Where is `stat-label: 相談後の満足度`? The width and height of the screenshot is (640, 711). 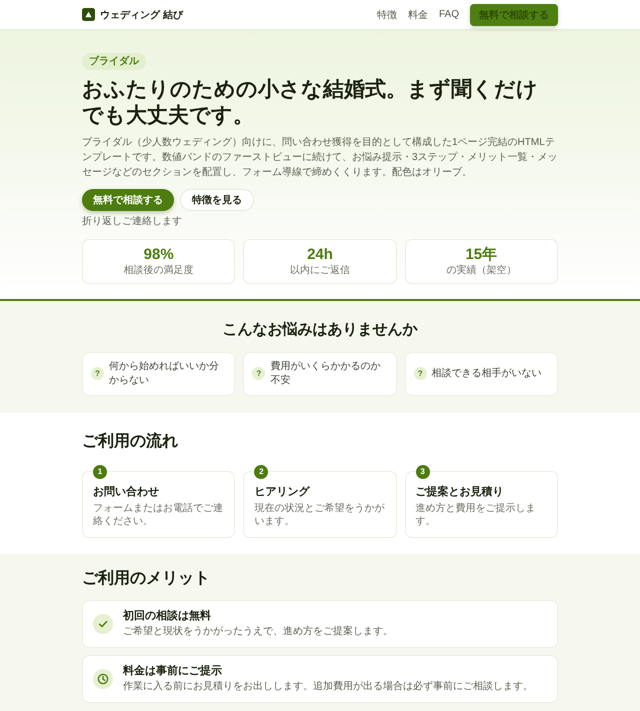 stat-label: 相談後の満足度 is located at coordinates (159, 271).